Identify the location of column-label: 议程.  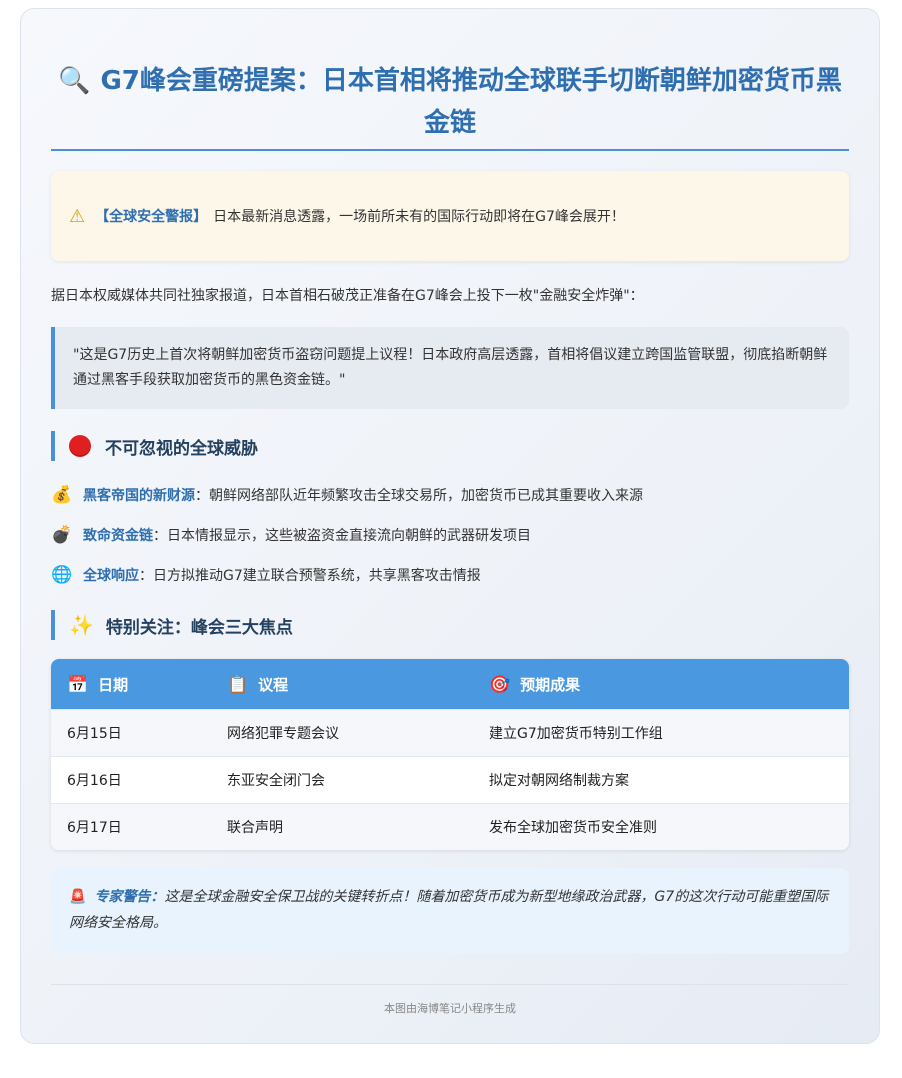
(273, 684).